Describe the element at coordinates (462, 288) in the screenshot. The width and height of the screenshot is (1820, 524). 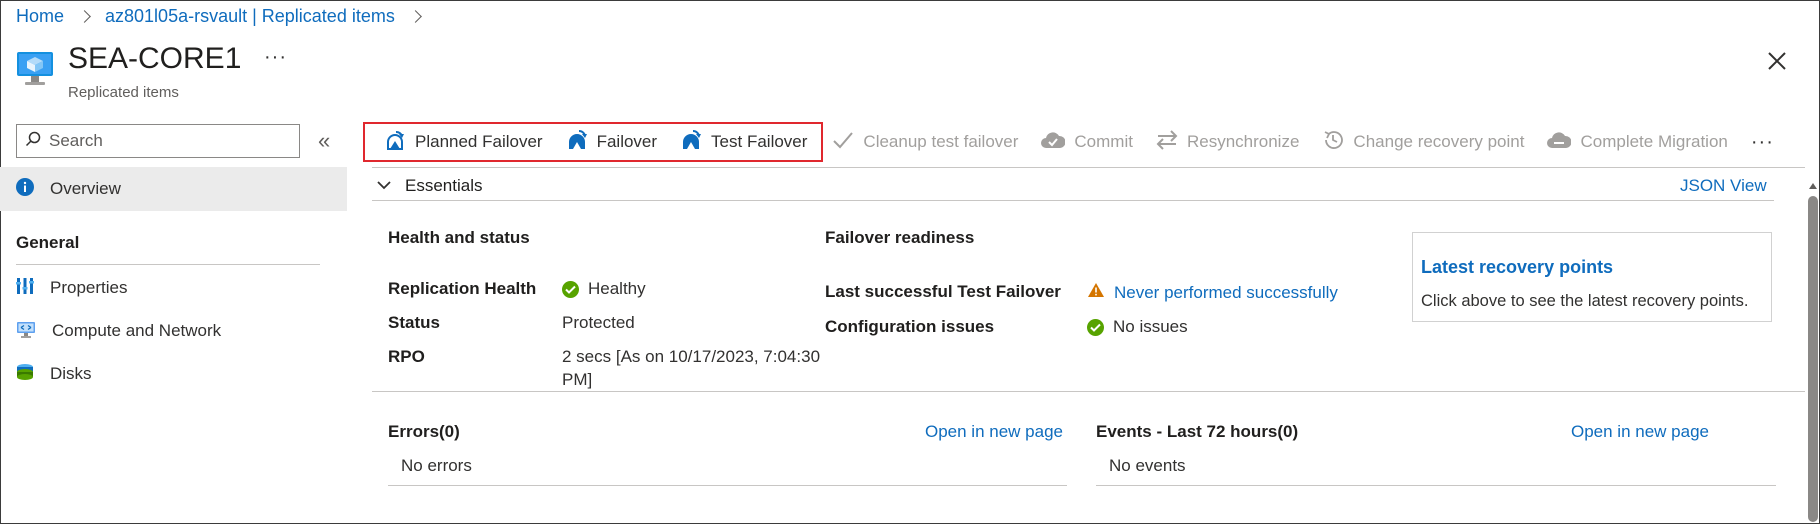
I see `replication-health-label: Replication Health` at that location.